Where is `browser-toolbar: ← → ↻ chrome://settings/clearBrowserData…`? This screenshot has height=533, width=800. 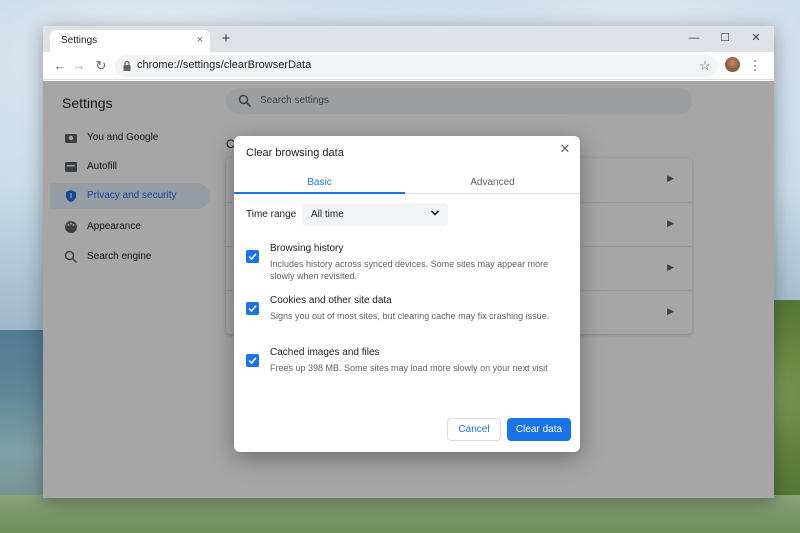 browser-toolbar: ← → ↻ chrome://settings/clearBrowserData… is located at coordinates (408, 66).